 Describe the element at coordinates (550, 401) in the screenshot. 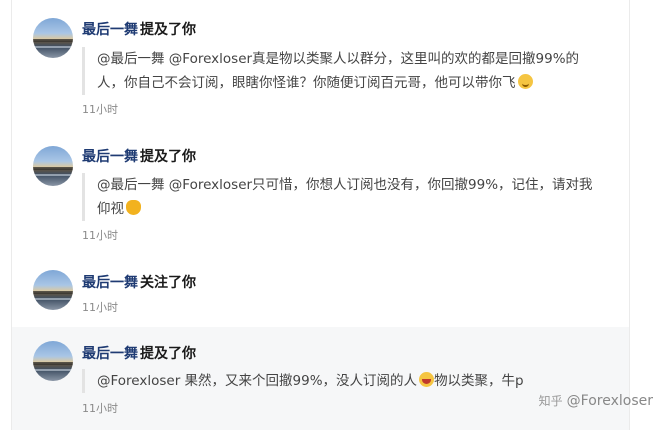

I see `zhihu-logo: 知乎` at that location.